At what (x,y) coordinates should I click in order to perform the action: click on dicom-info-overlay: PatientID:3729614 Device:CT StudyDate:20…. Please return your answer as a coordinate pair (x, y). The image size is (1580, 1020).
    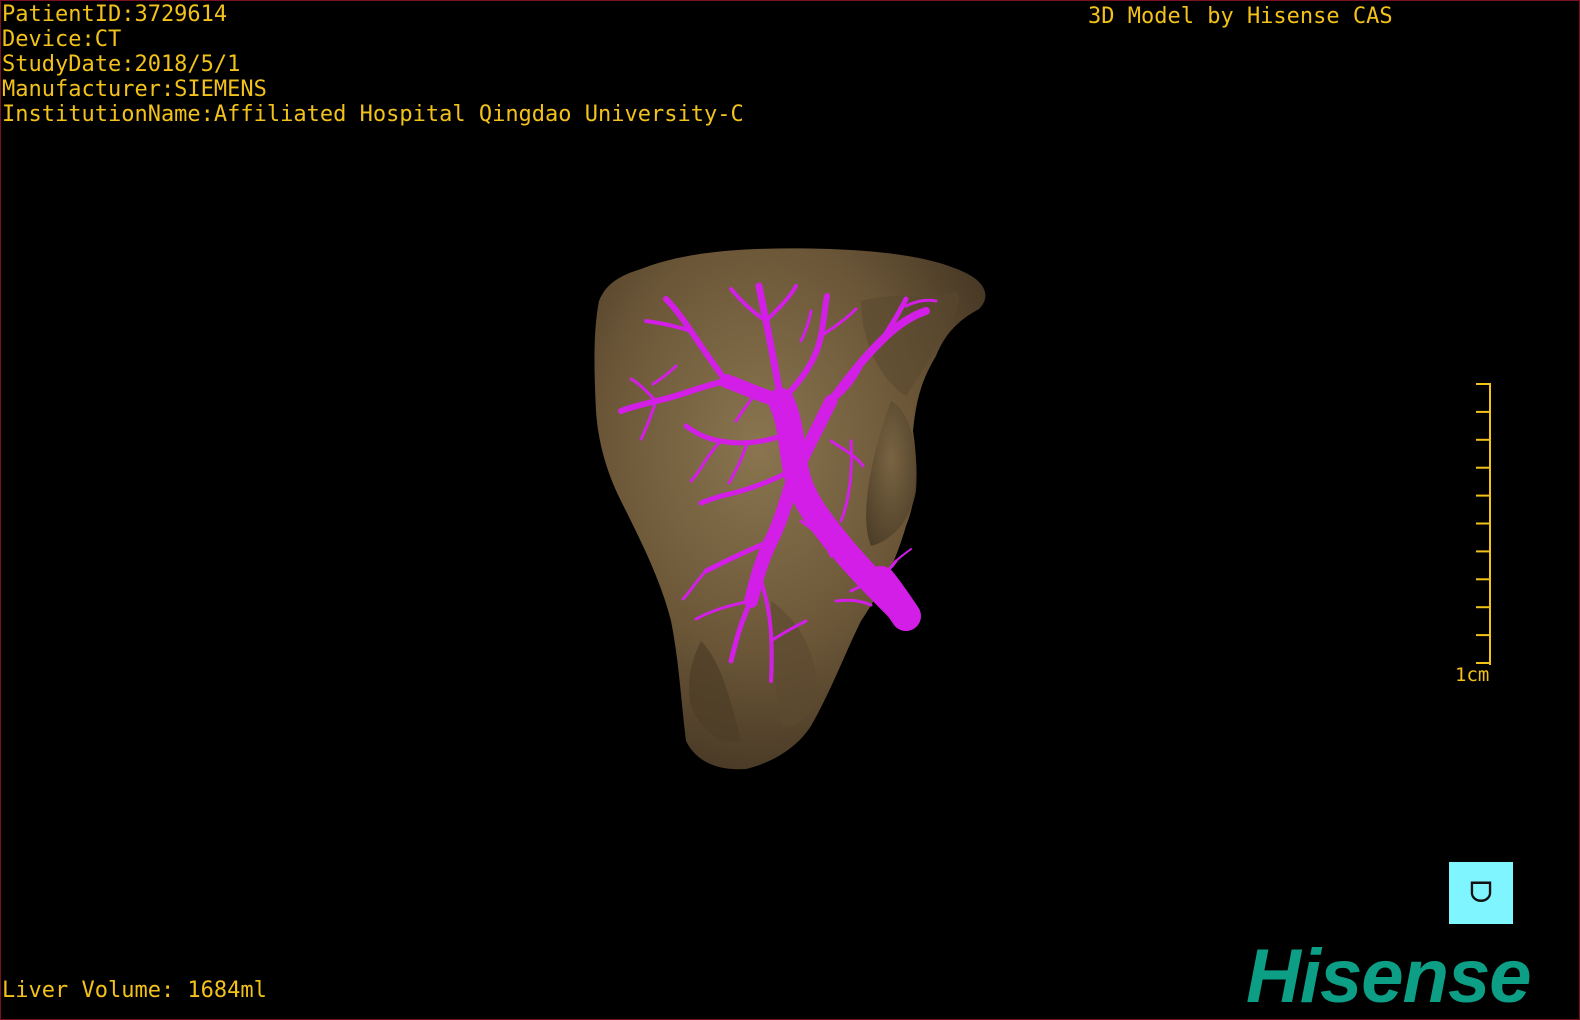
    Looking at the image, I should click on (373, 64).